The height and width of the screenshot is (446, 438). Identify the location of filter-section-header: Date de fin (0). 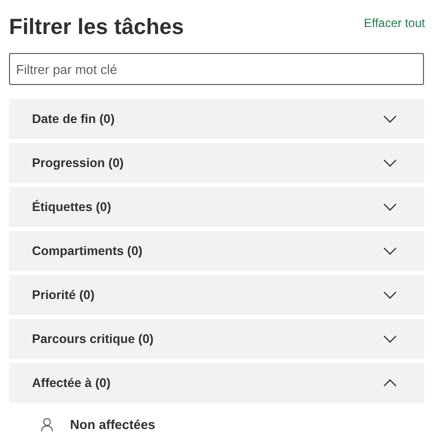
(216, 119).